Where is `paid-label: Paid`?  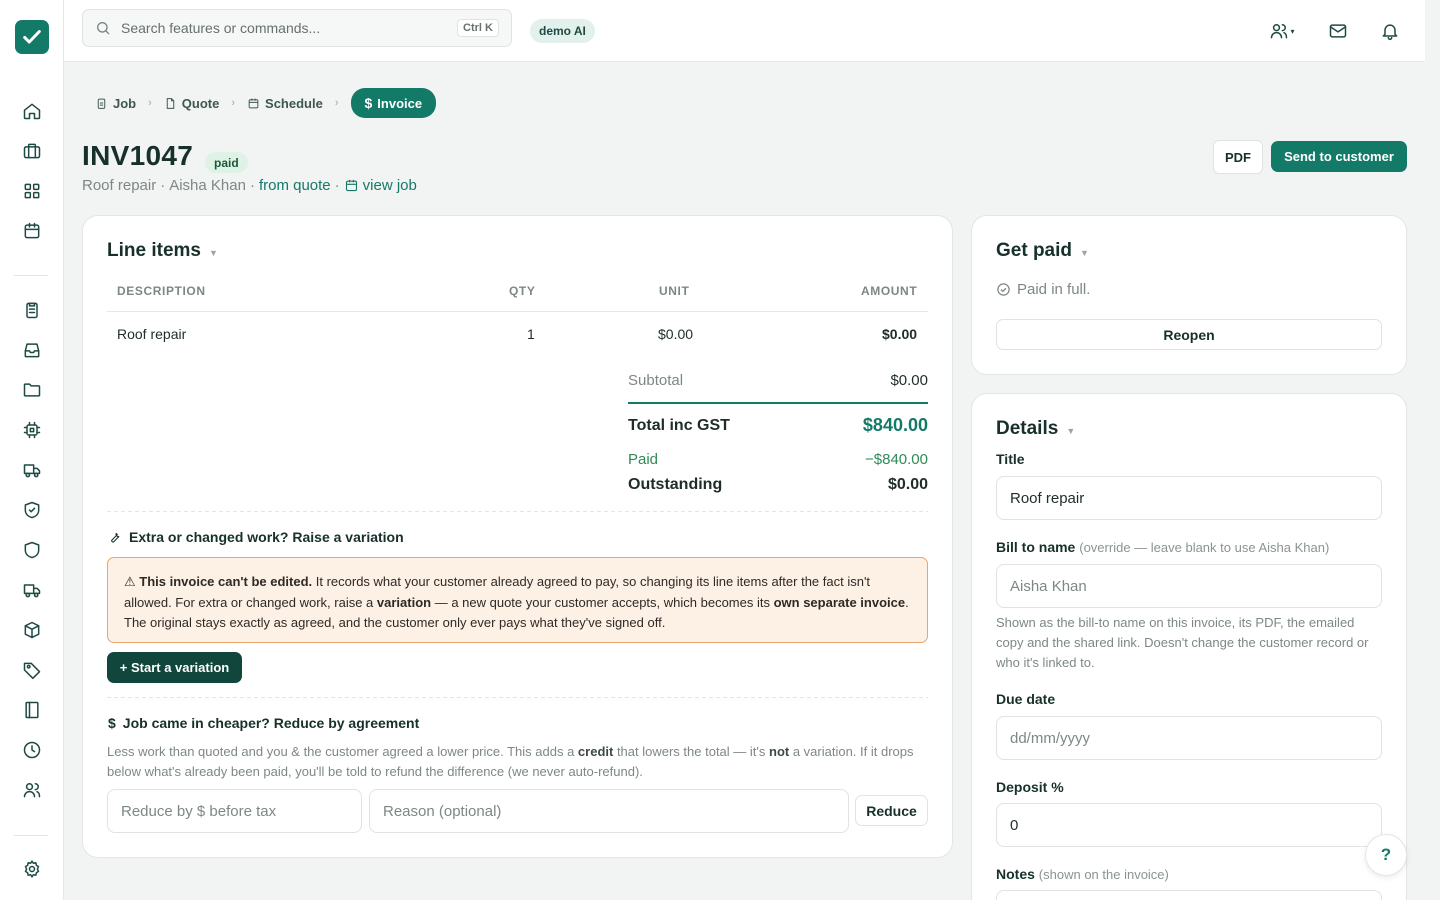 paid-label: Paid is located at coordinates (643, 459).